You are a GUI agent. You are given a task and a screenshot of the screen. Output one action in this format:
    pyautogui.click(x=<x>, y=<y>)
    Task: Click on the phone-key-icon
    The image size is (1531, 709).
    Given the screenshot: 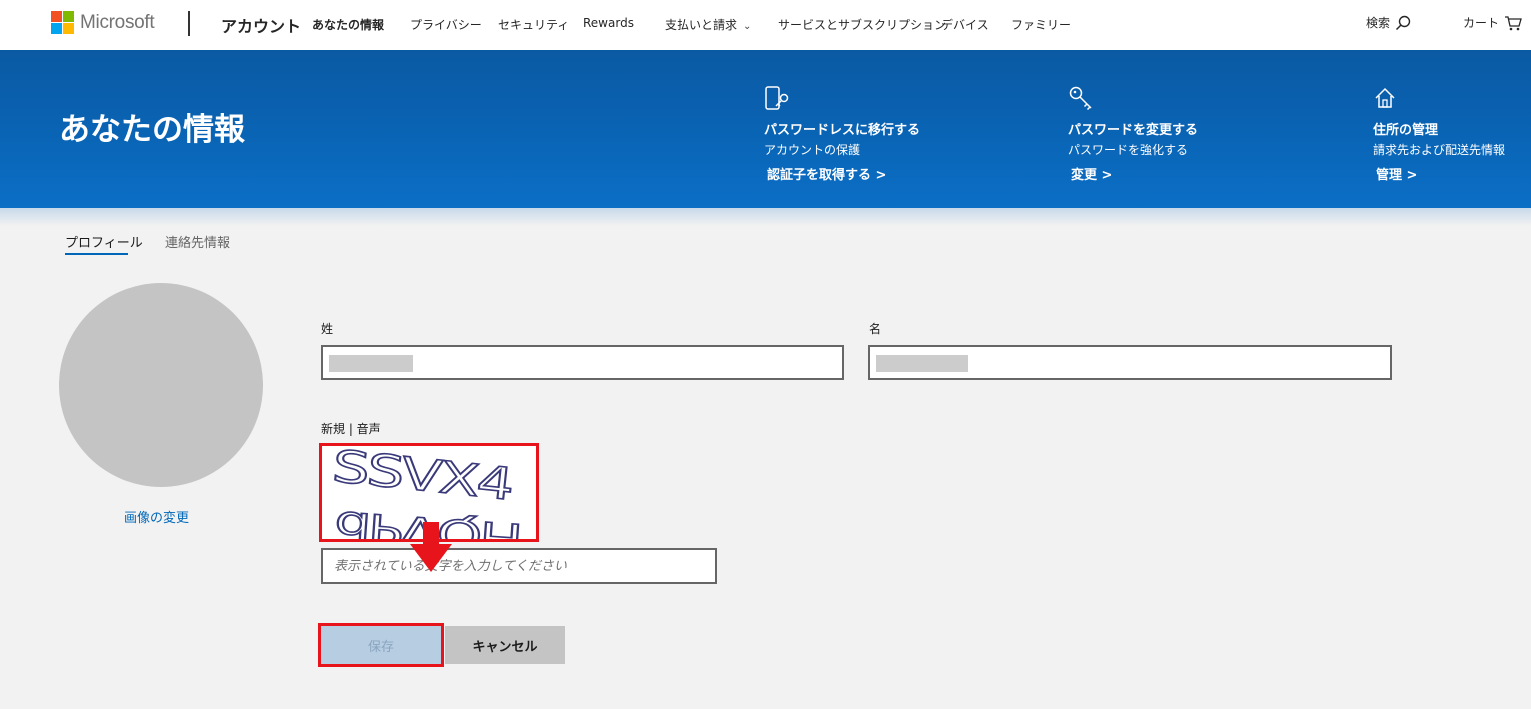 What is the action you would take?
    pyautogui.click(x=777, y=98)
    